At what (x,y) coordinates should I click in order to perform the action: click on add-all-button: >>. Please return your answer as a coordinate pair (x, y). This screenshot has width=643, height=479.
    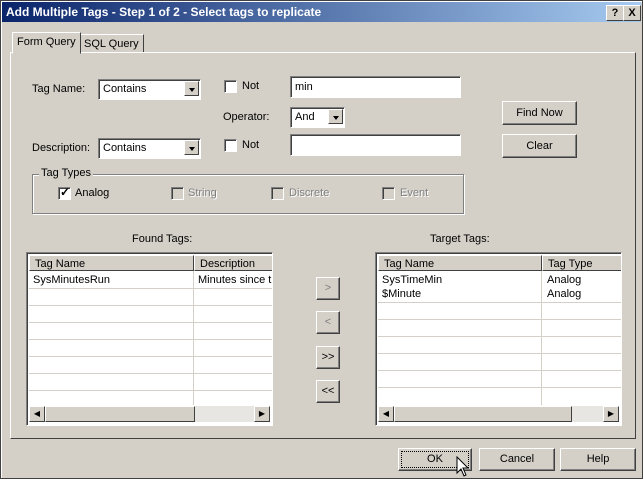
    Looking at the image, I should click on (328, 357).